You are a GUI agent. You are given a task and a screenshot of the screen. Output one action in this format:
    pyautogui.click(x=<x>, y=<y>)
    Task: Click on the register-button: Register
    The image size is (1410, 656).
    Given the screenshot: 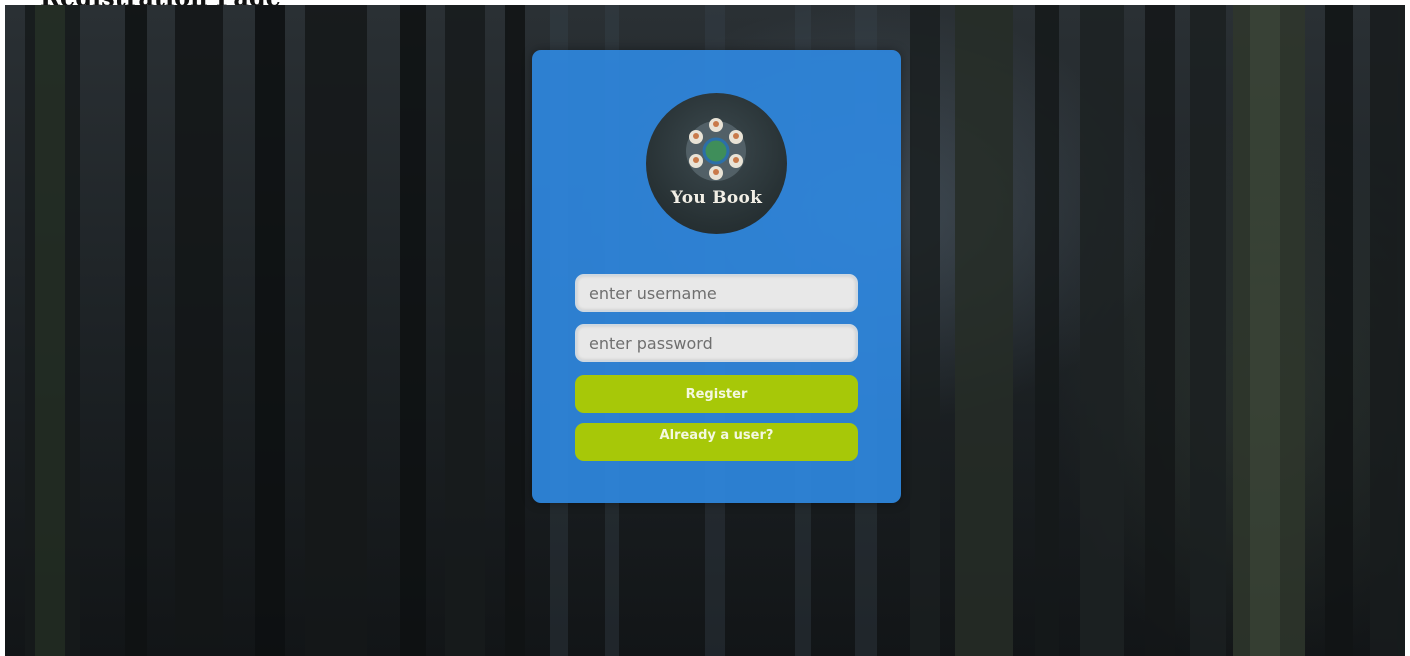 What is the action you would take?
    pyautogui.click(x=716, y=394)
    